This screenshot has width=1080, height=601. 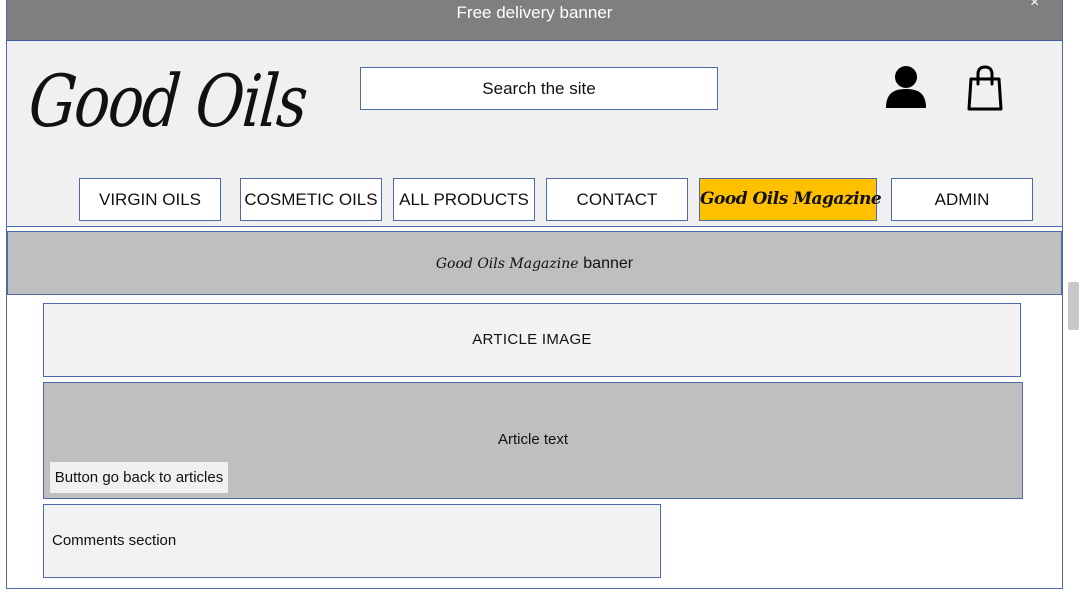 What do you see at coordinates (617, 199) in the screenshot?
I see `nav-contact: CONTACT` at bounding box center [617, 199].